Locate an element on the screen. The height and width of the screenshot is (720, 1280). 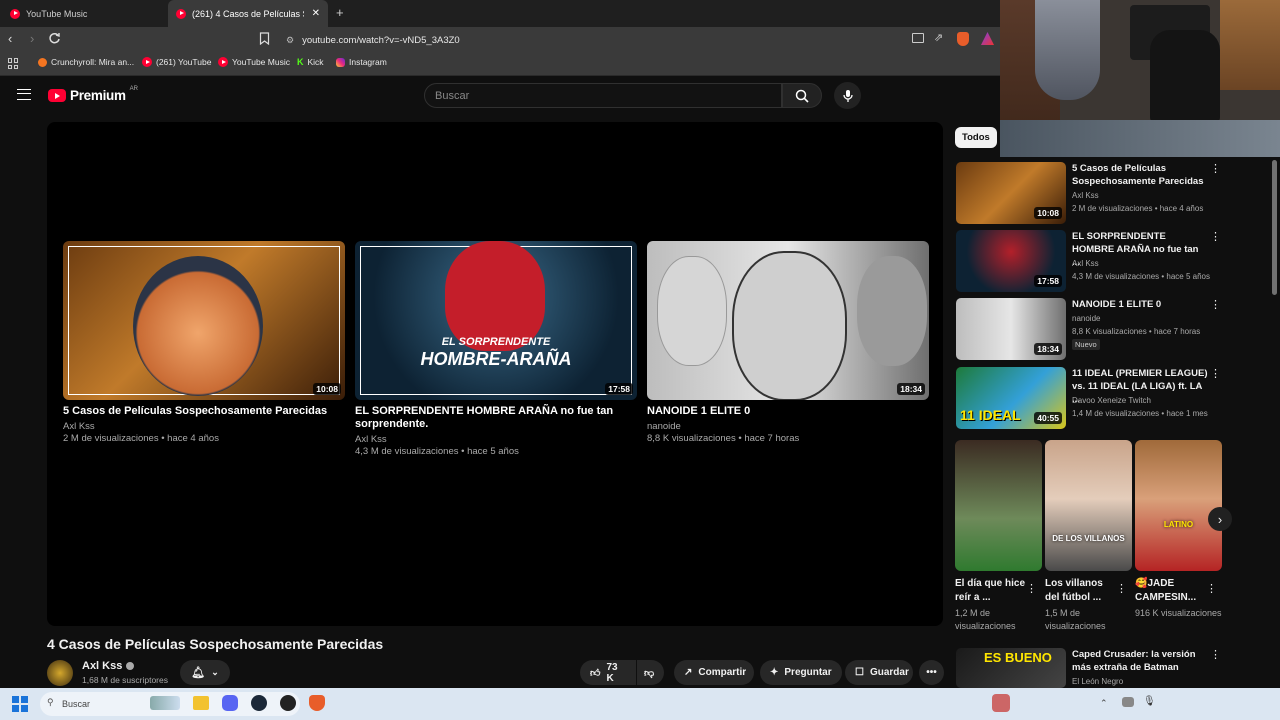
like-button: 👍︎ 73 K is located at coordinates (608, 672).